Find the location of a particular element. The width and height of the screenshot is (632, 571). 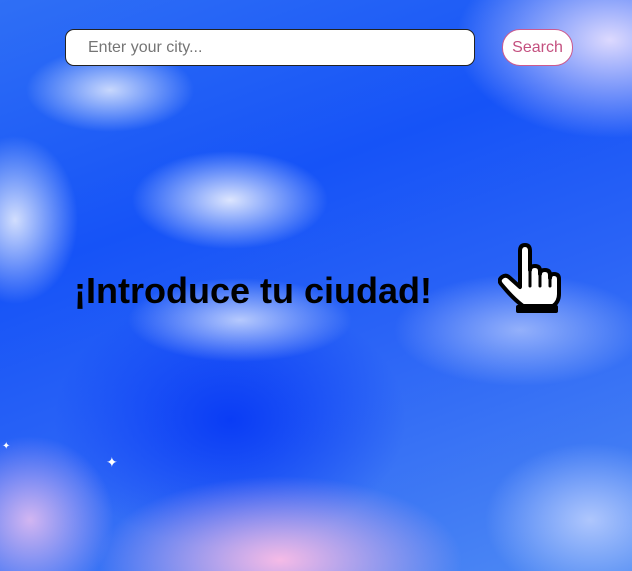

pointing-hand-icon is located at coordinates (529, 278).